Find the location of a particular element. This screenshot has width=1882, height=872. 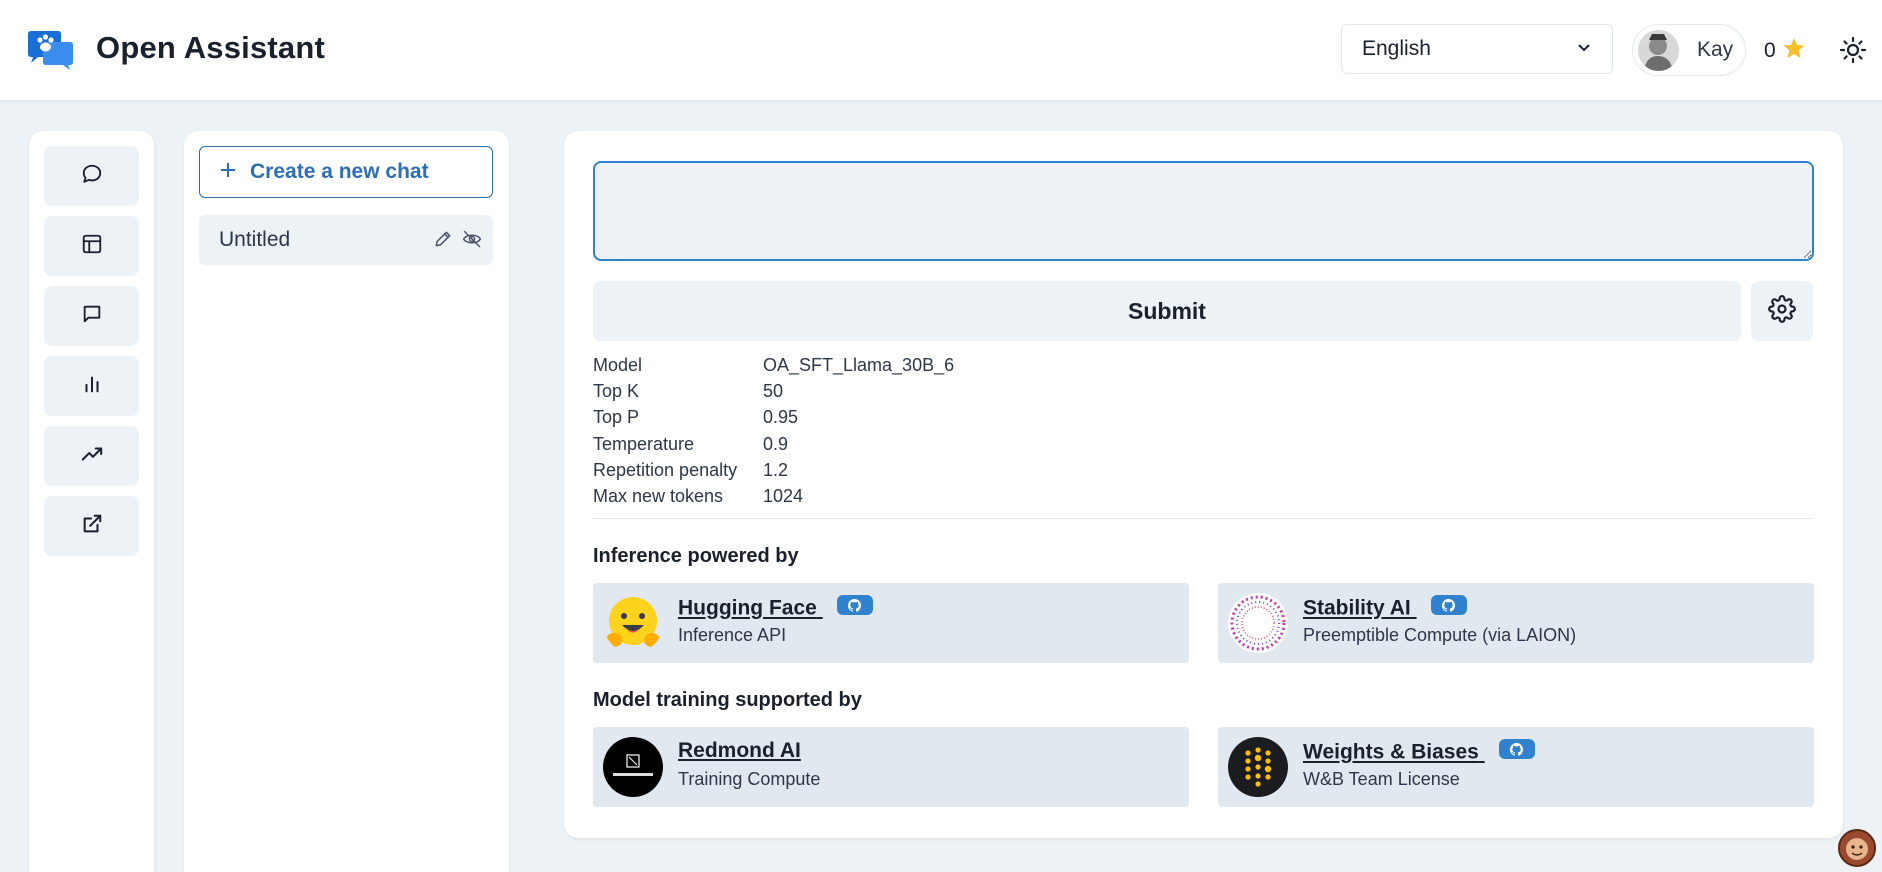

nav-rail is located at coordinates (91, 501).